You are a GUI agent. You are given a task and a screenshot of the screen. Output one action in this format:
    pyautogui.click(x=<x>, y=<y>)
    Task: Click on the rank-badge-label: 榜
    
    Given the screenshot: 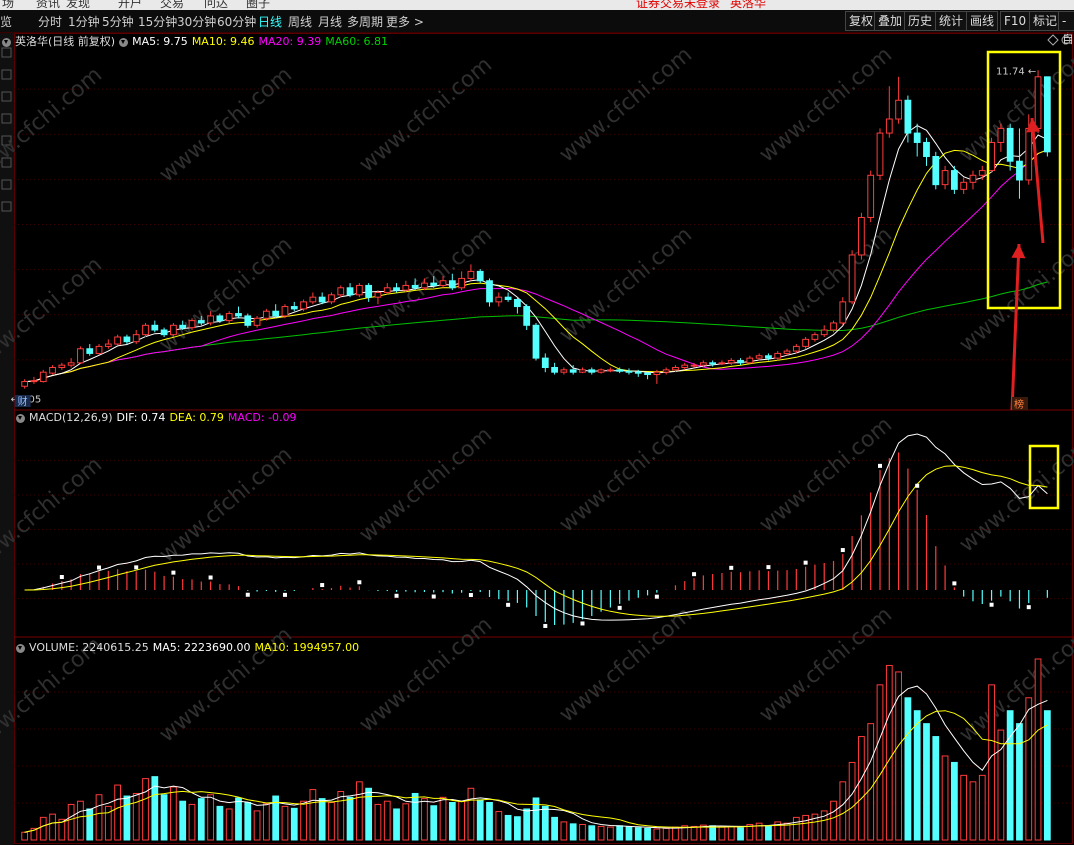 What is the action you would take?
    pyautogui.click(x=1019, y=404)
    